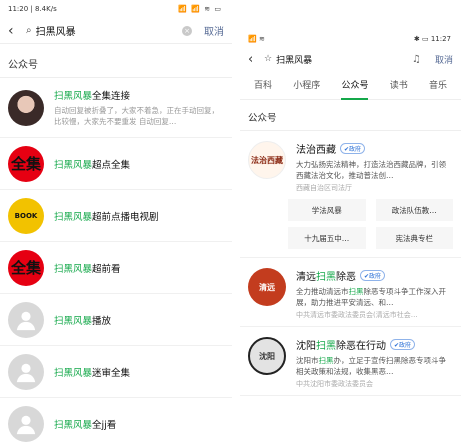 Image resolution: width=461 pixels, height=447 pixels. Describe the element at coordinates (26, 215) in the screenshot. I see `avatar: BOOK` at that location.